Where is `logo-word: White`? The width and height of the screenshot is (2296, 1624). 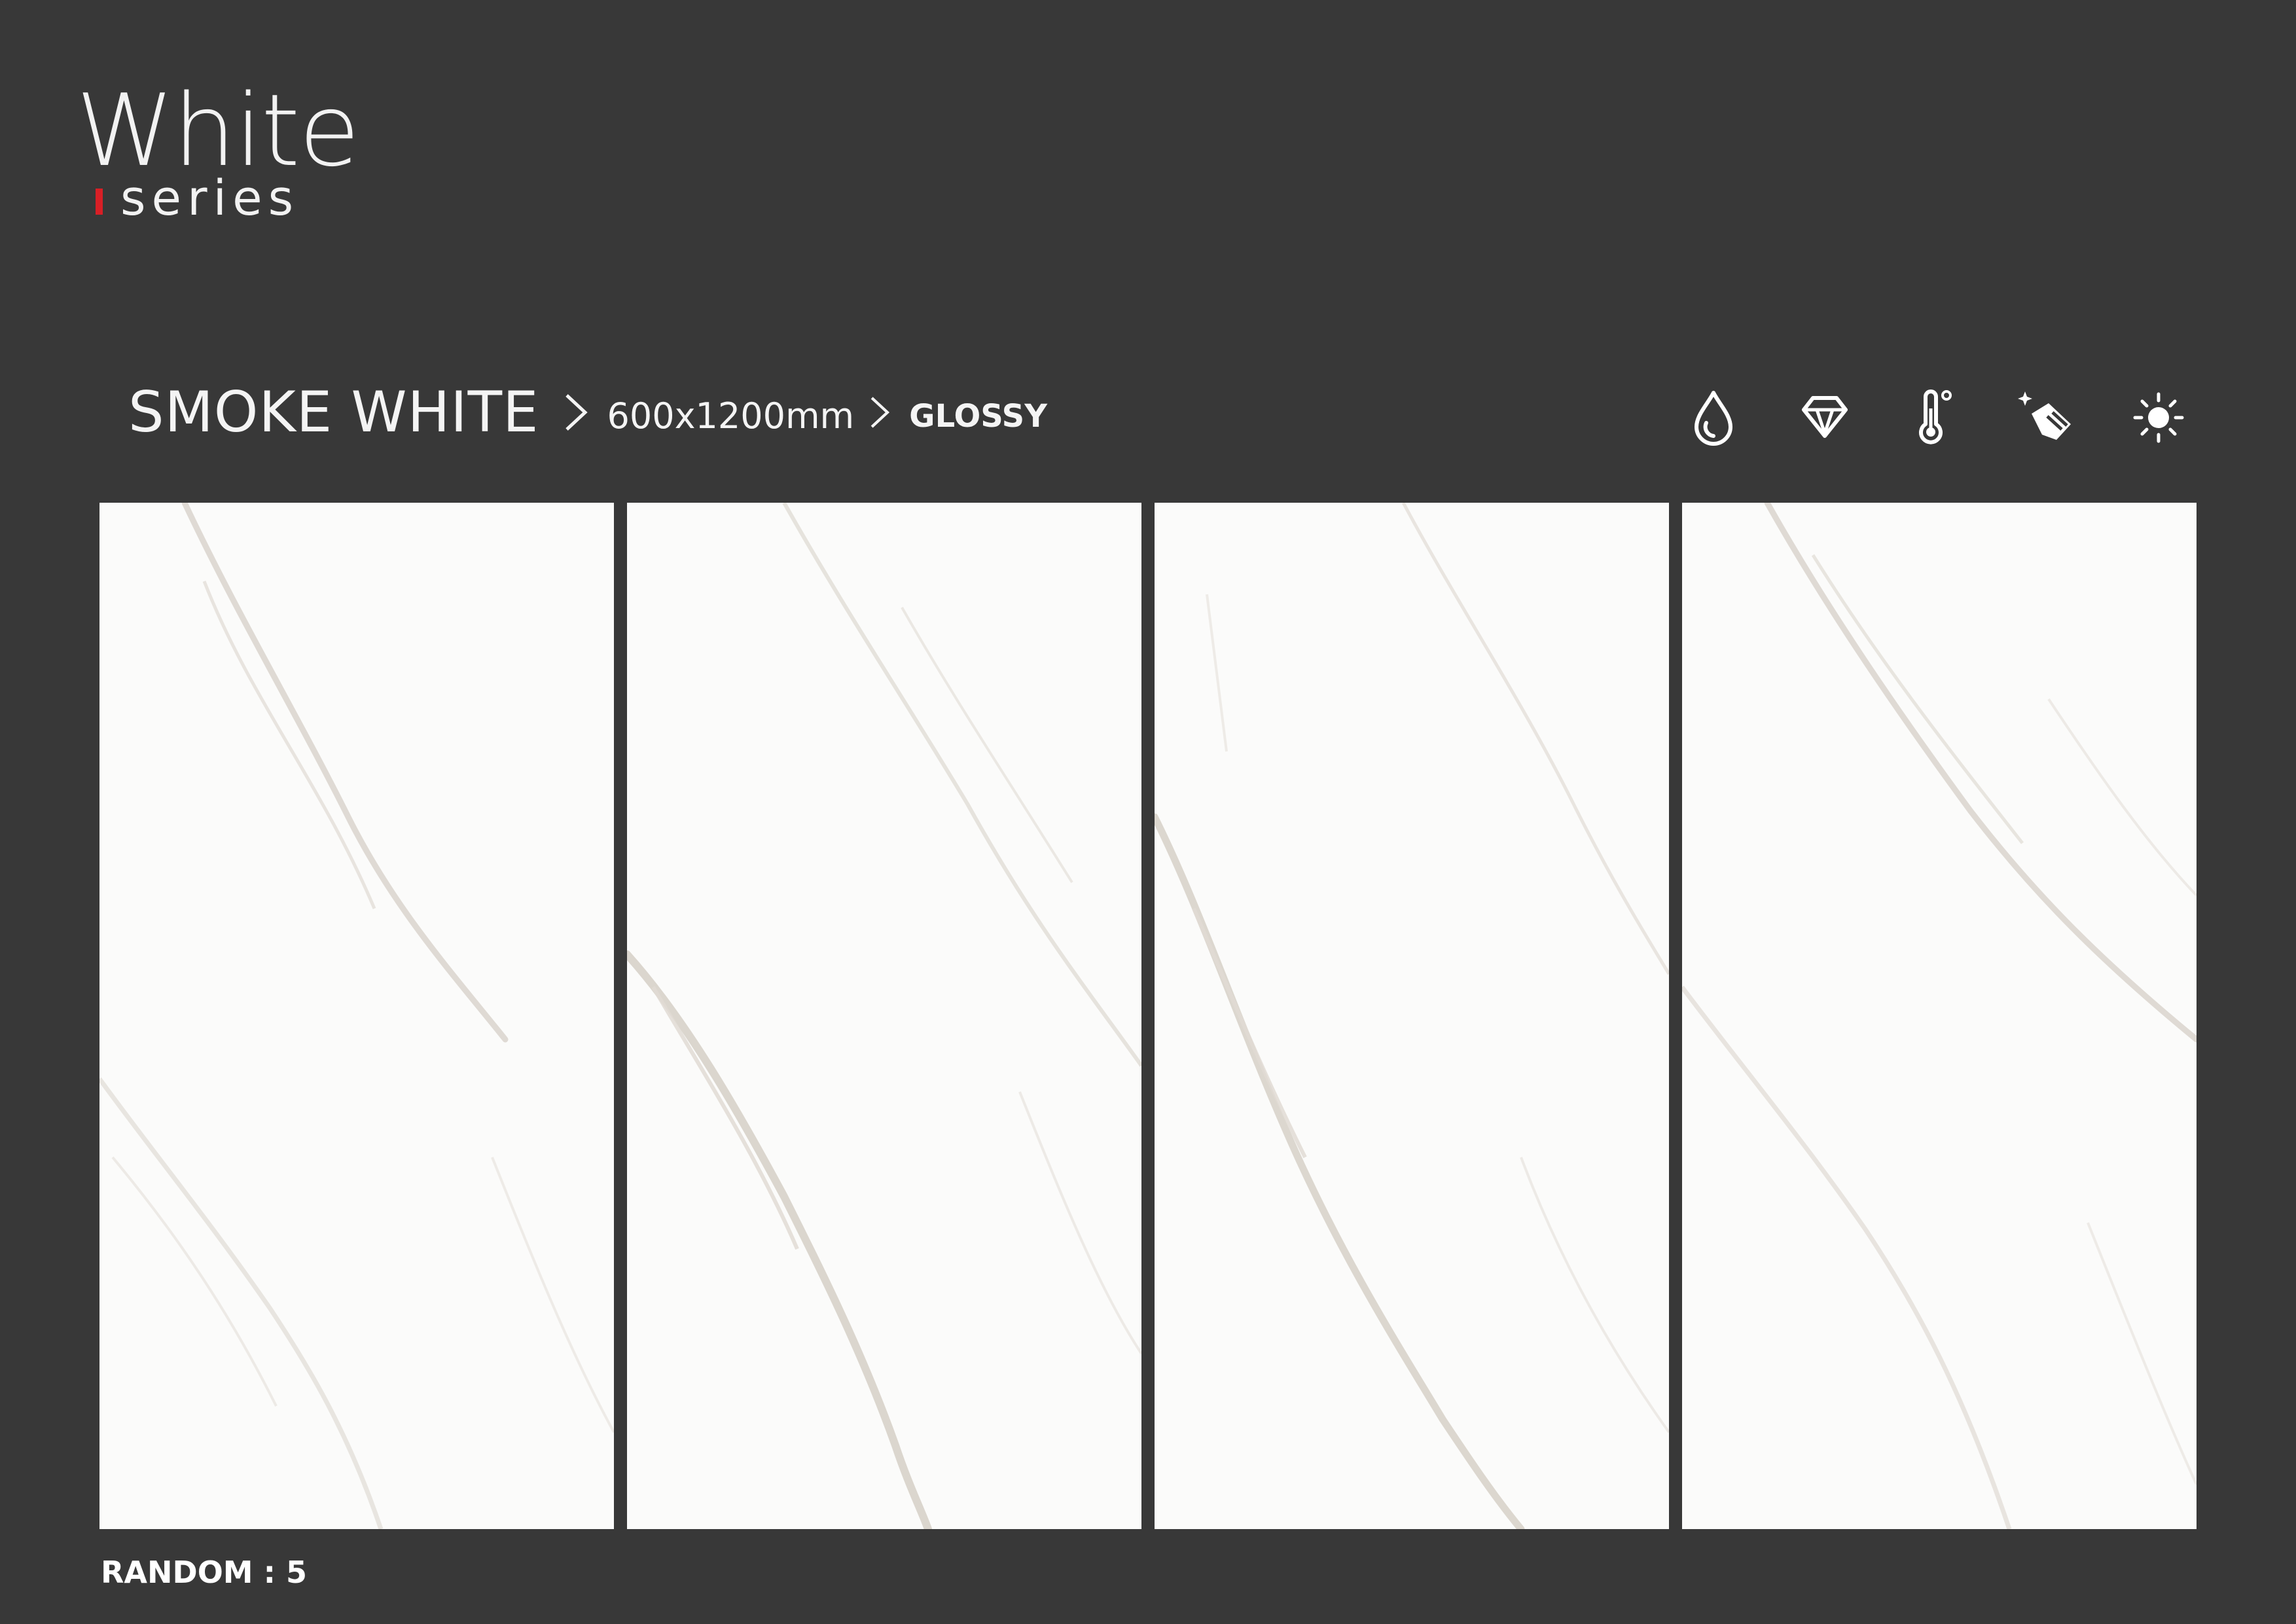 logo-word: White is located at coordinates (218, 131).